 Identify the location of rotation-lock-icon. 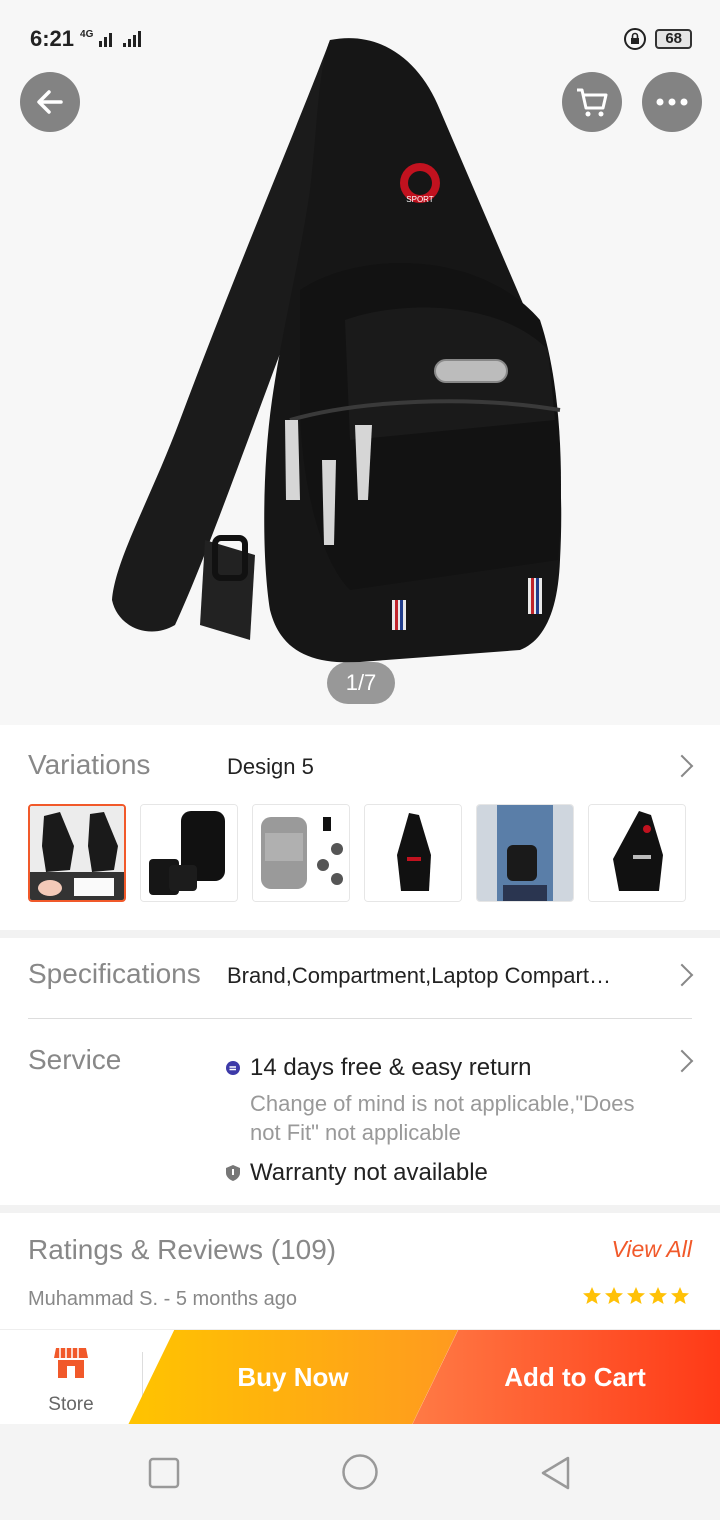
(635, 39).